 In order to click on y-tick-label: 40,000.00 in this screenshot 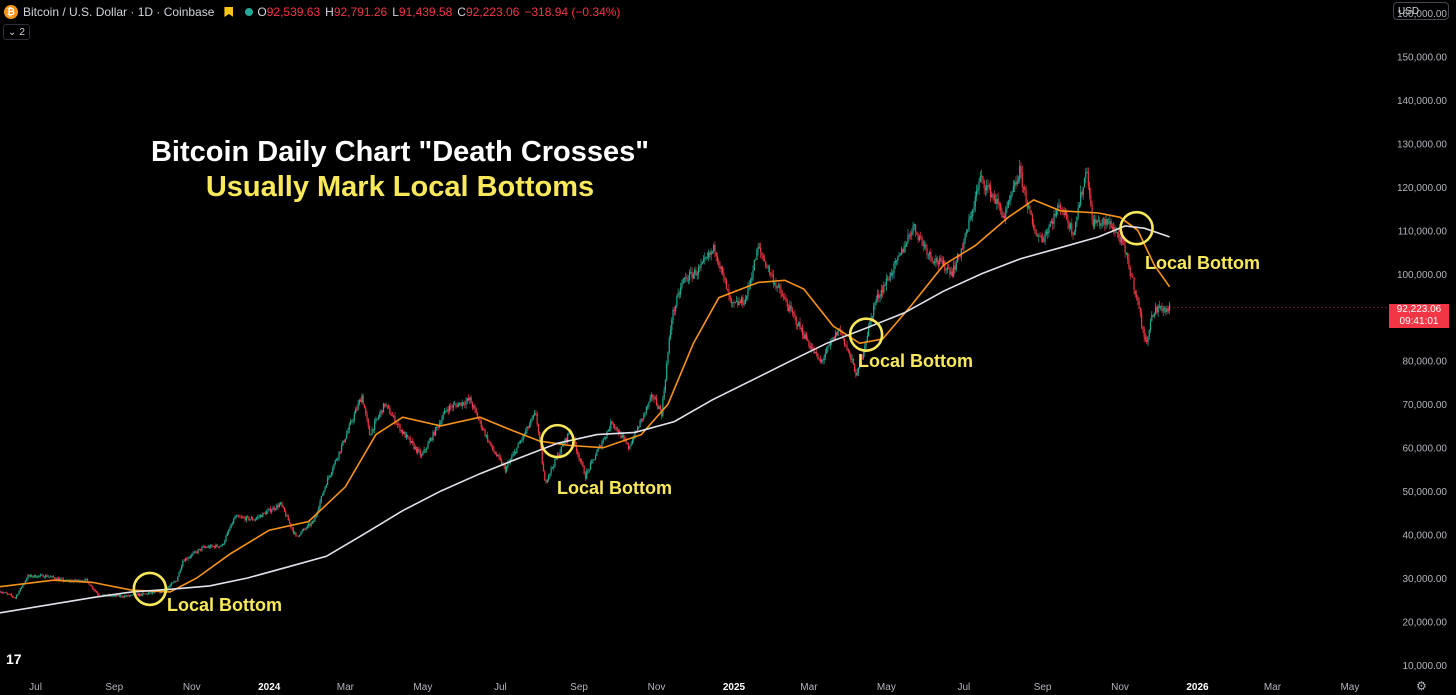, I will do `click(1425, 536)`.